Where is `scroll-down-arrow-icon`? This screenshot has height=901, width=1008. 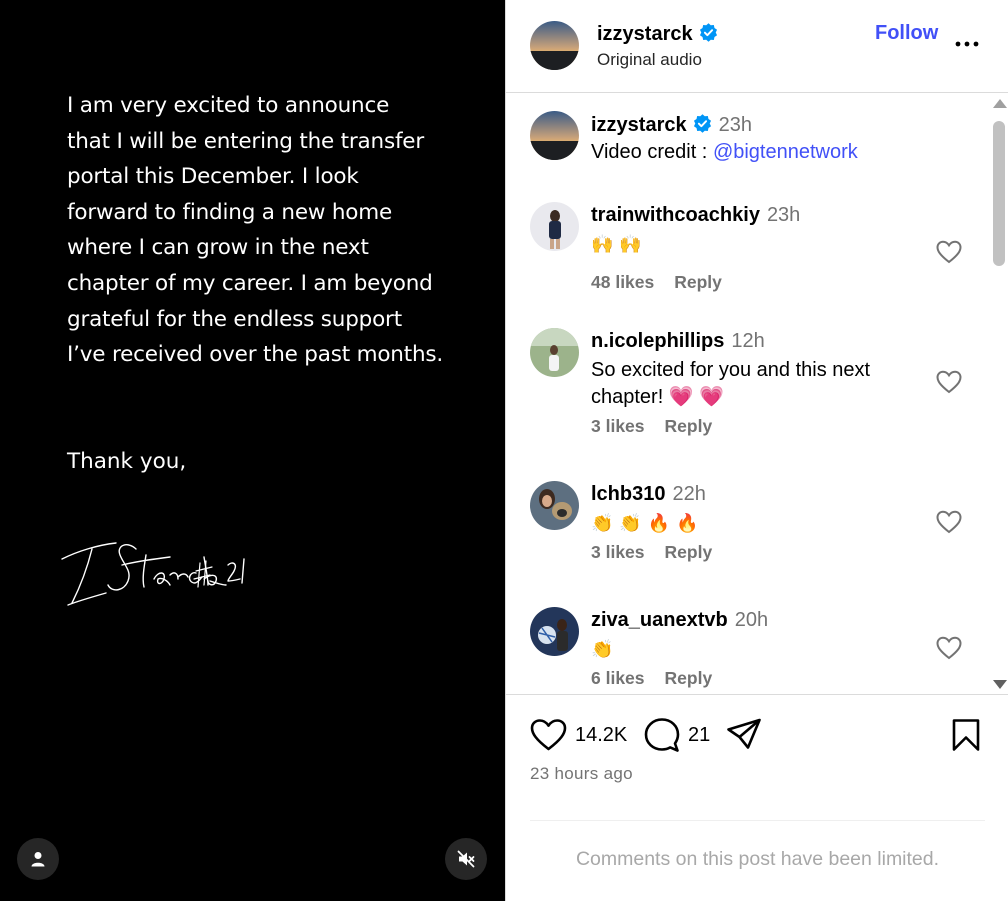 scroll-down-arrow-icon is located at coordinates (1000, 684).